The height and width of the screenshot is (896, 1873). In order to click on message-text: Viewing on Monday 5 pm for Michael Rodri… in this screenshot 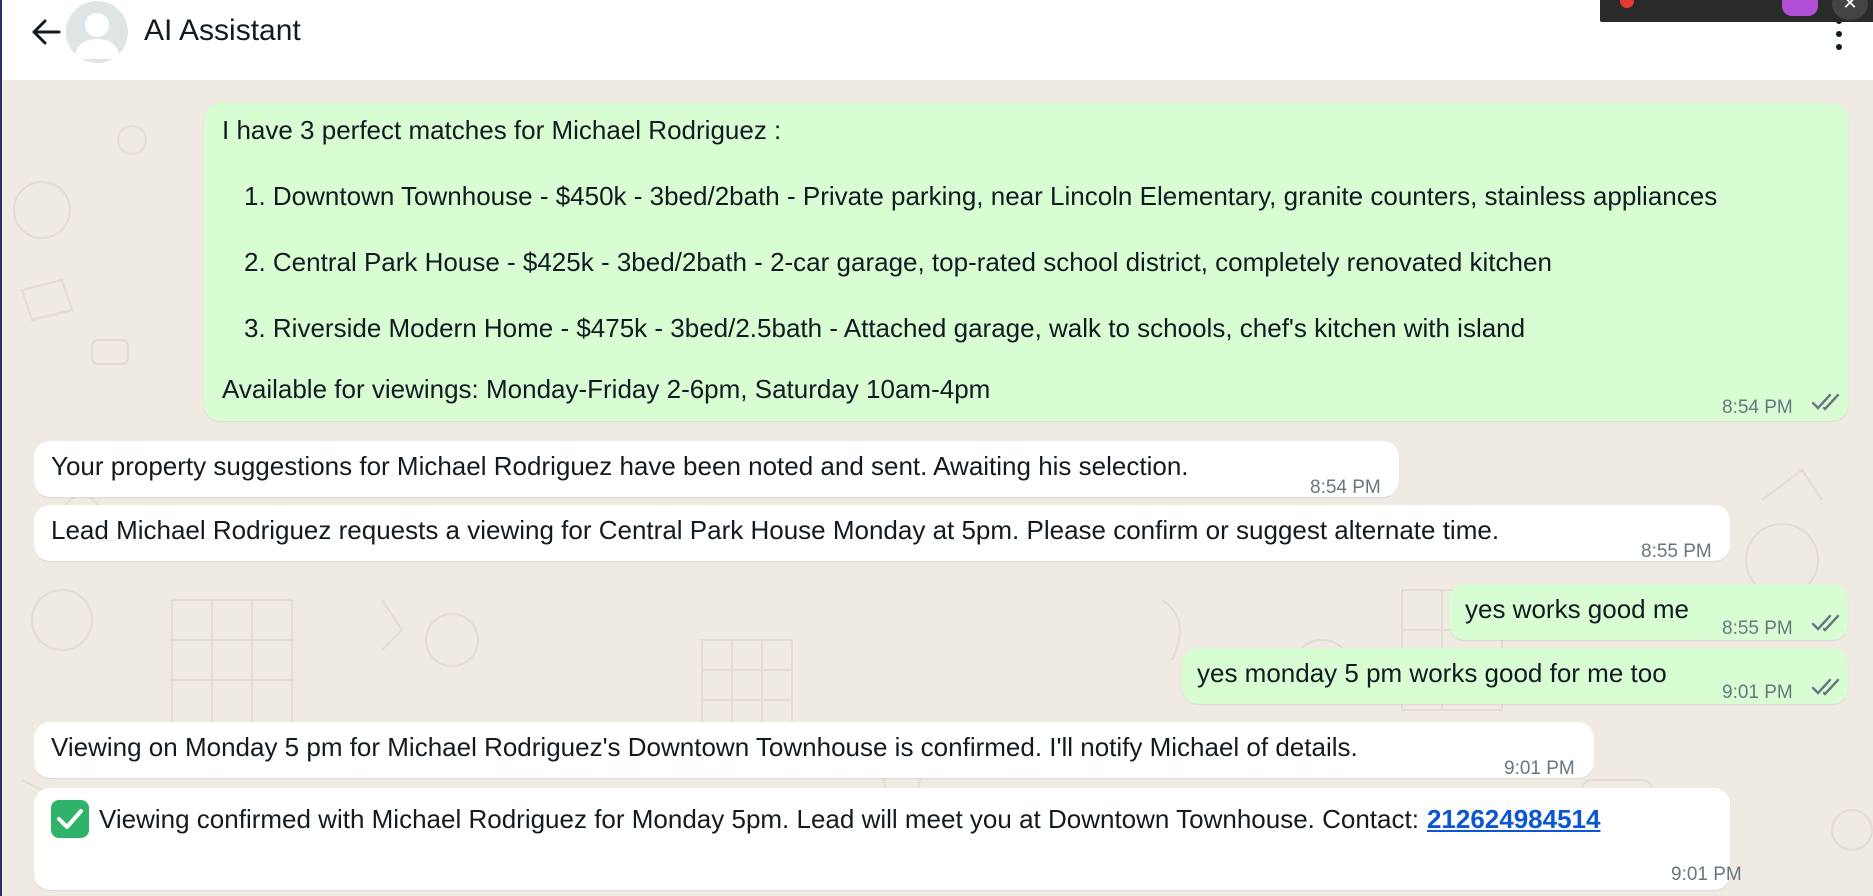, I will do `click(704, 747)`.